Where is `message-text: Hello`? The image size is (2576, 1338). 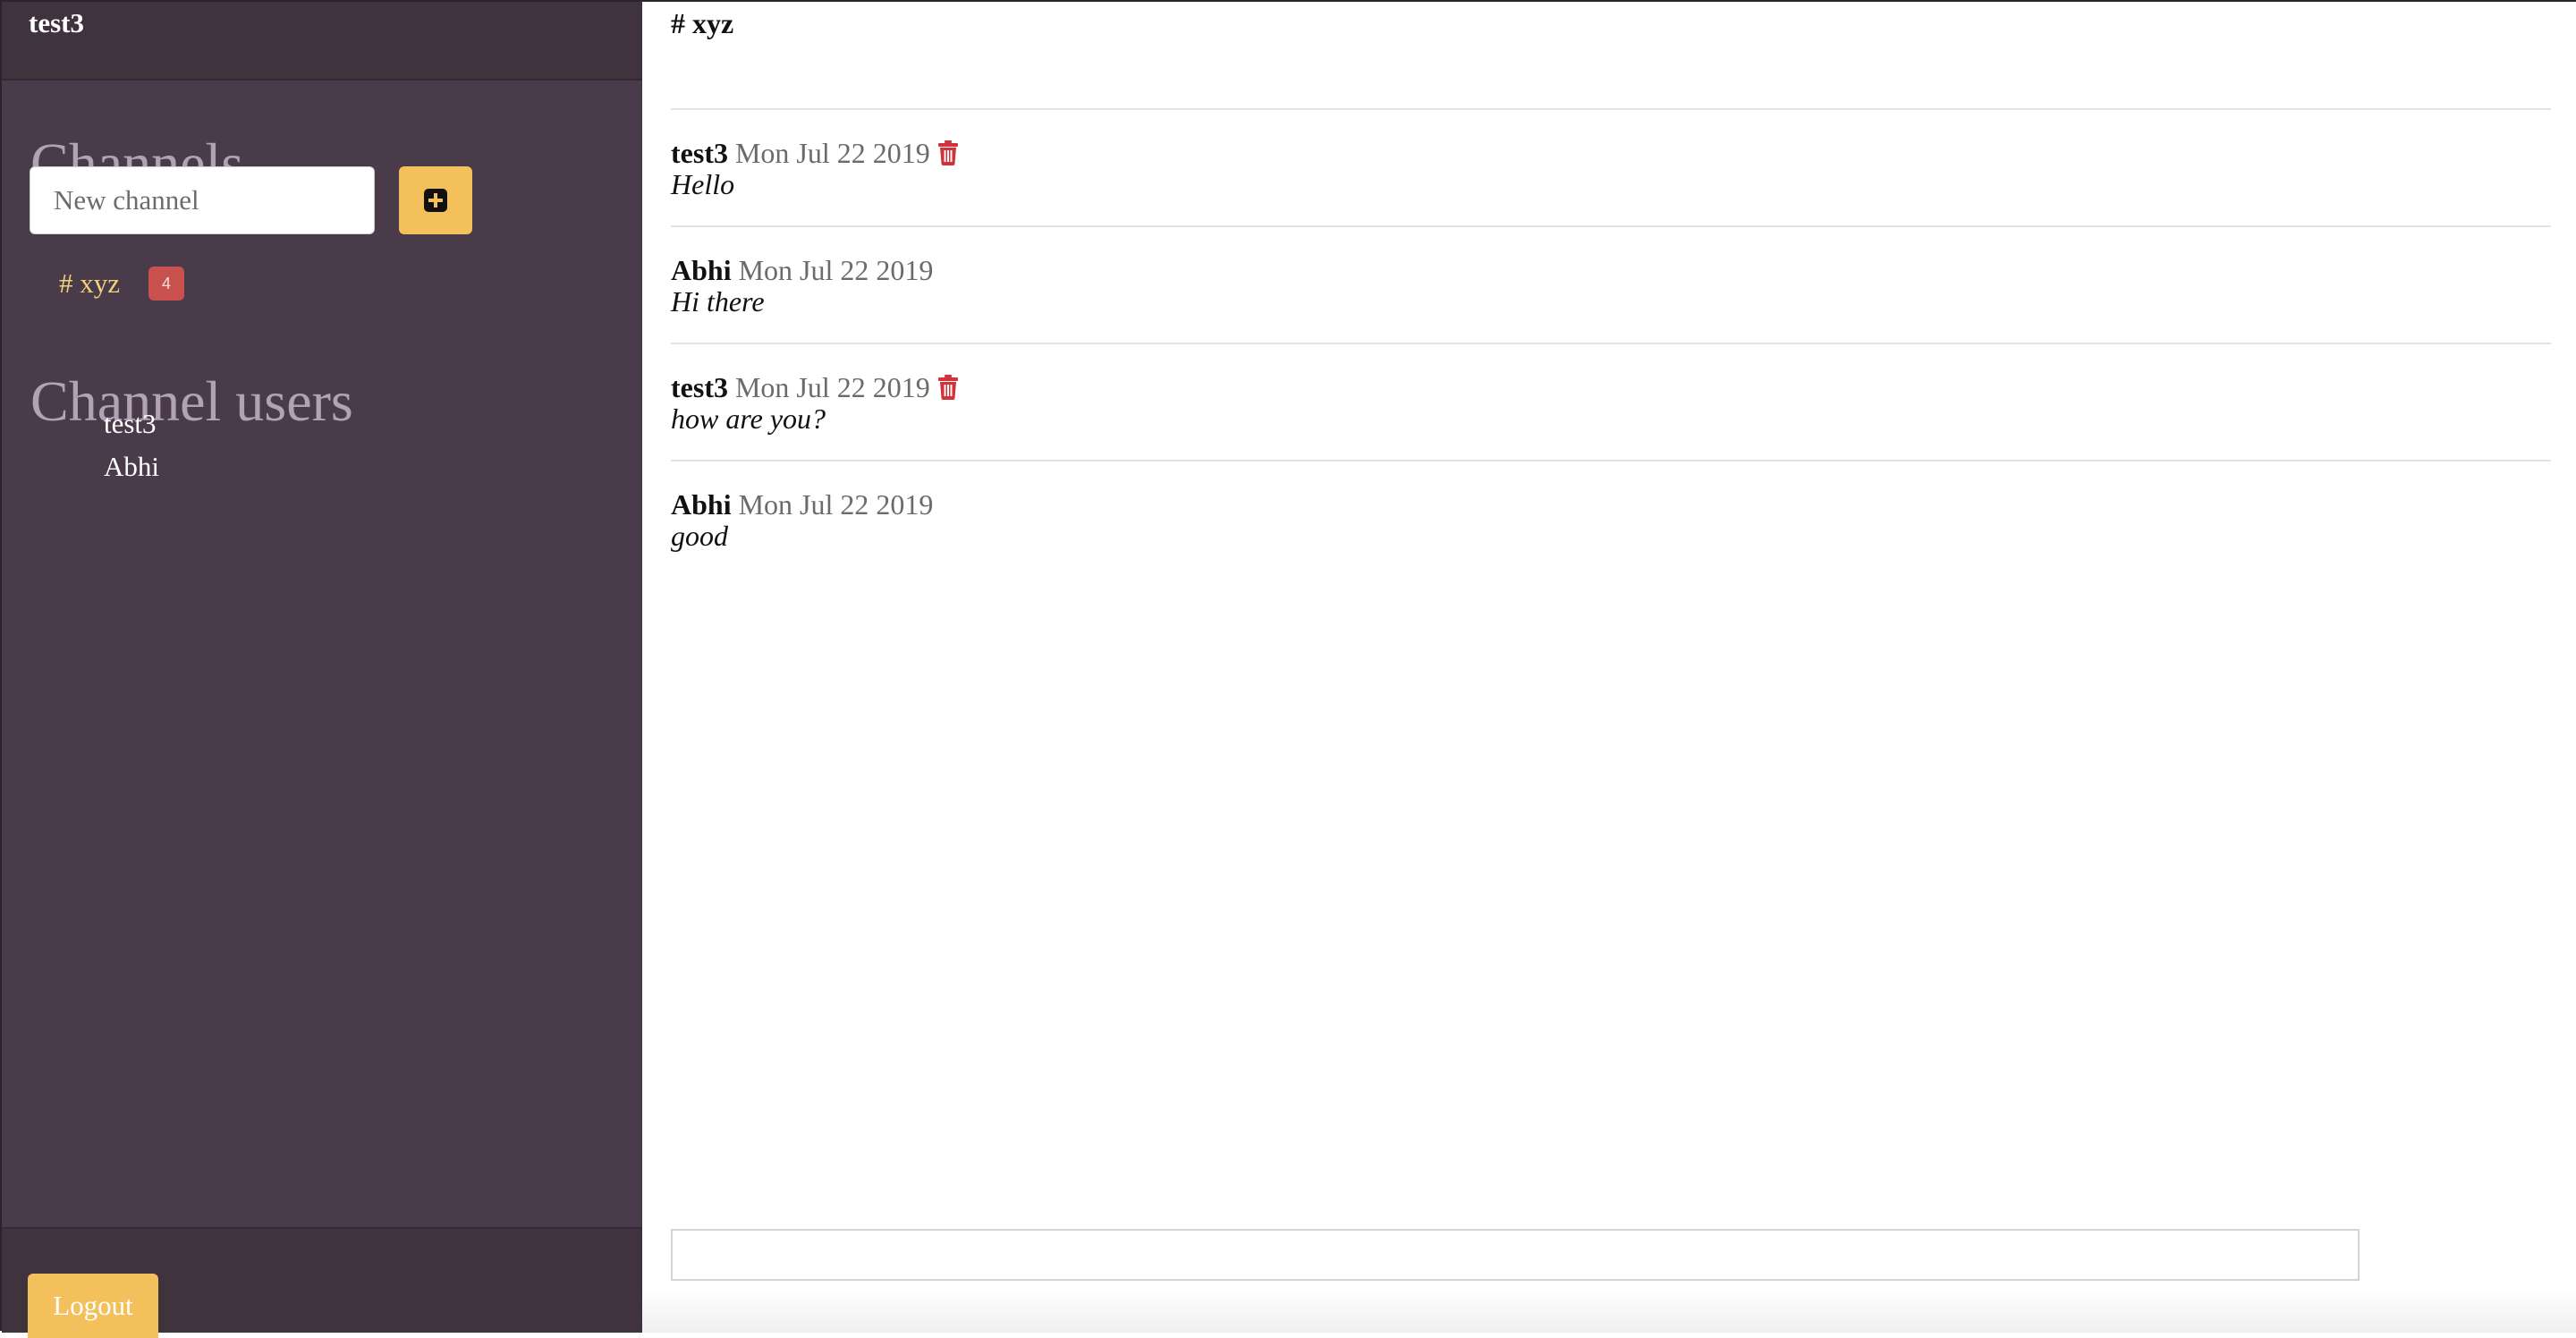
message-text: Hello is located at coordinates (703, 184).